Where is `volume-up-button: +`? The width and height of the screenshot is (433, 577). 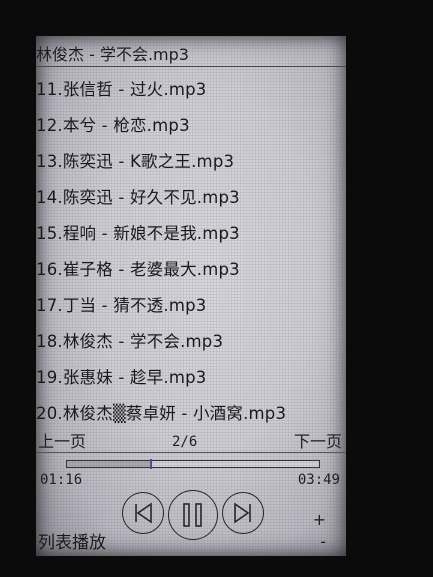
volume-up-button: + is located at coordinates (319, 520).